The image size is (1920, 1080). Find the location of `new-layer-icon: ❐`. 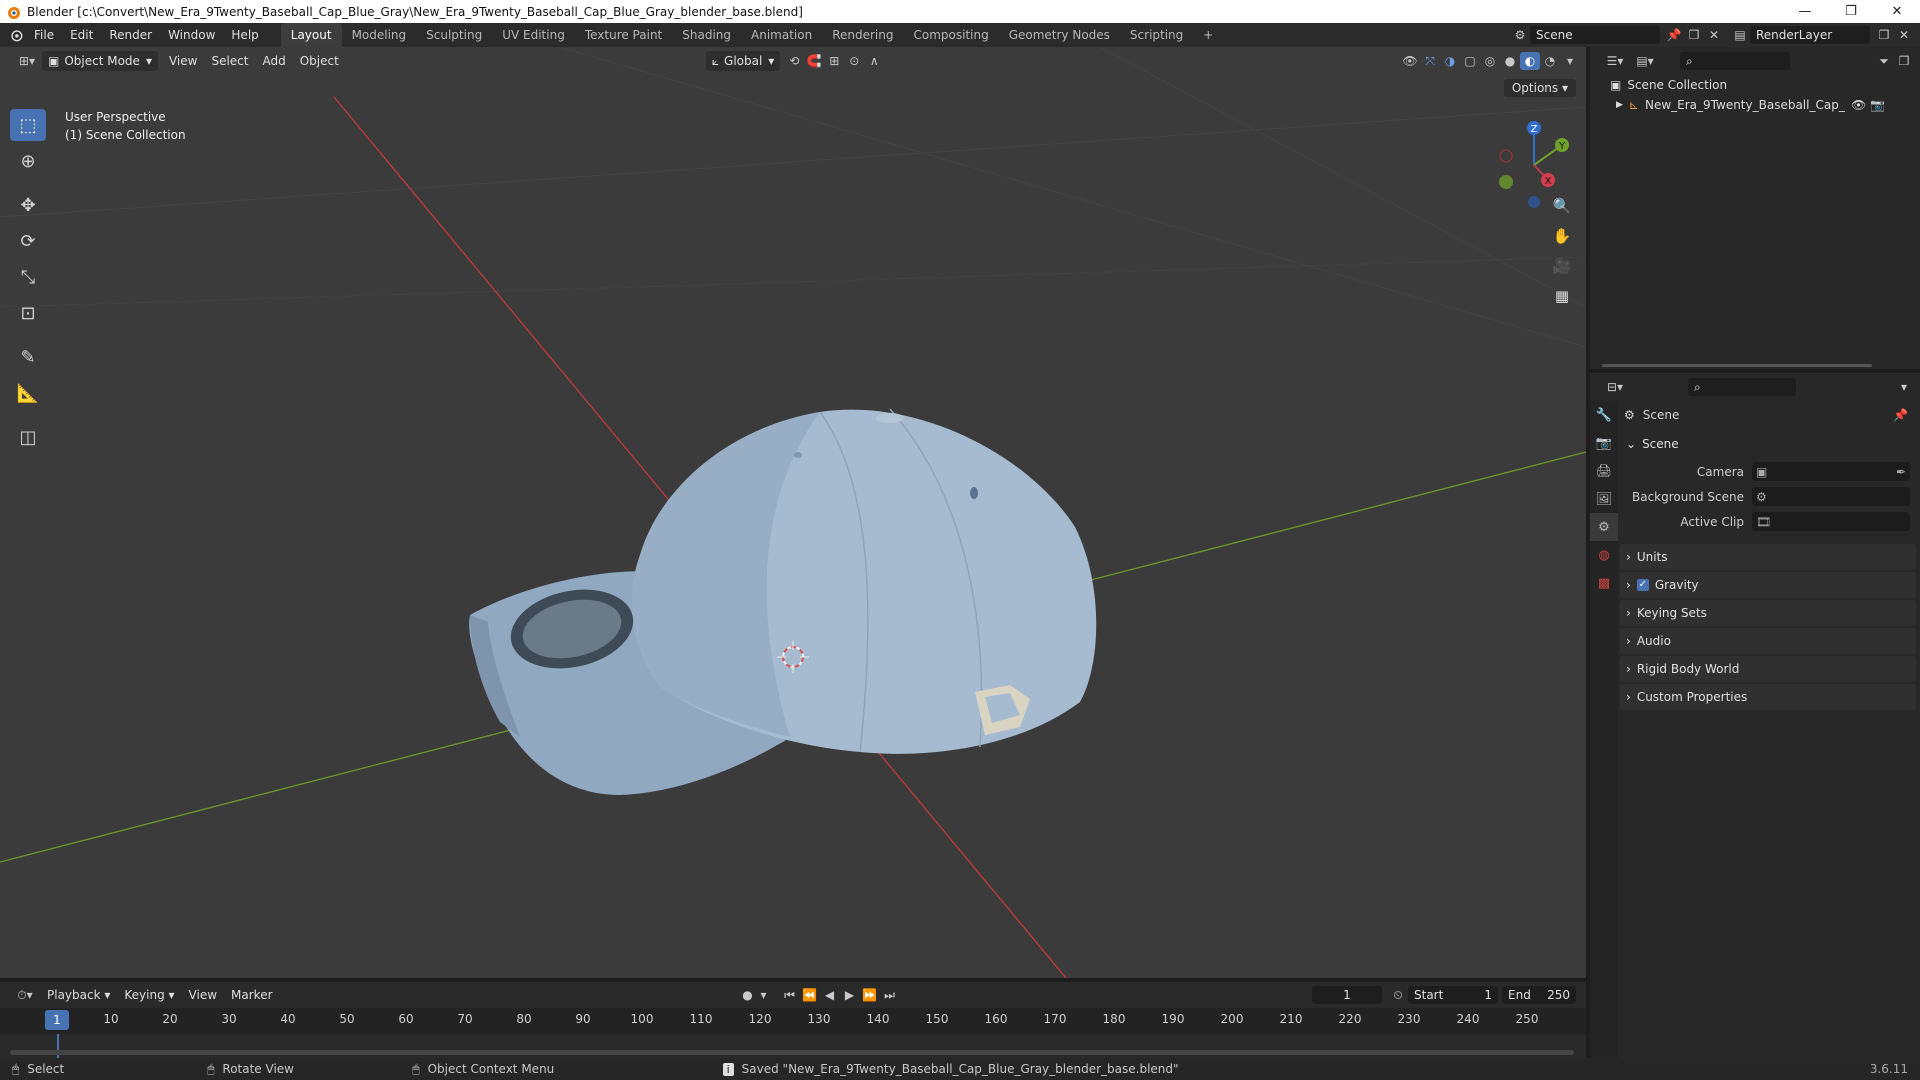

new-layer-icon: ❐ is located at coordinates (1884, 35).